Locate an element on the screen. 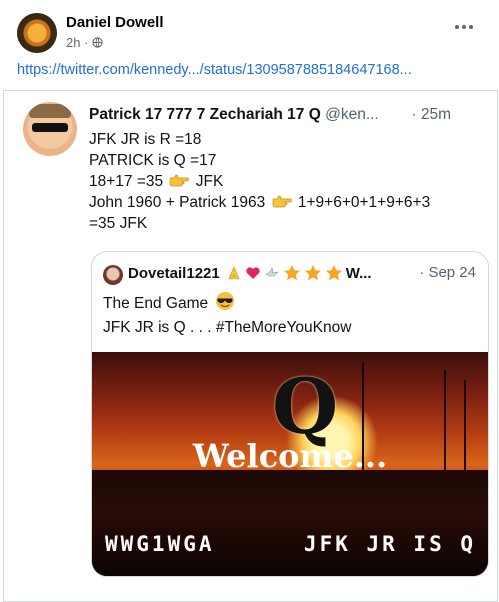 Image resolution: width=499 pixels, height=602 pixels. author-avatar is located at coordinates (37, 33).